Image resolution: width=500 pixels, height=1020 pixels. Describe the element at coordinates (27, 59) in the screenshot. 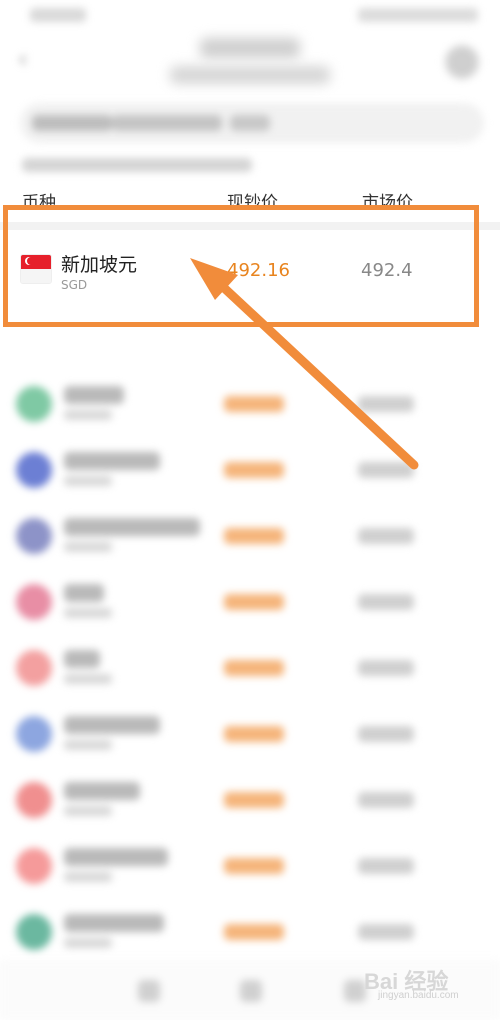

I see `back-arrow-icon: ‹` at that location.